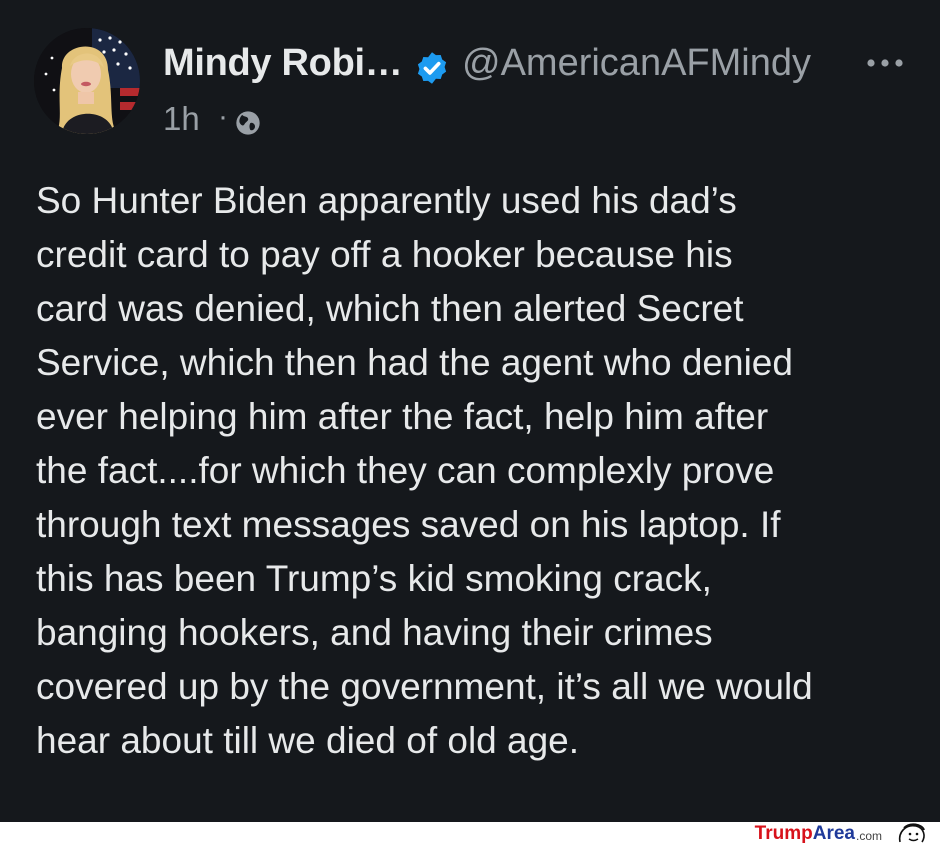  I want to click on author-avatar, so click(87, 81).